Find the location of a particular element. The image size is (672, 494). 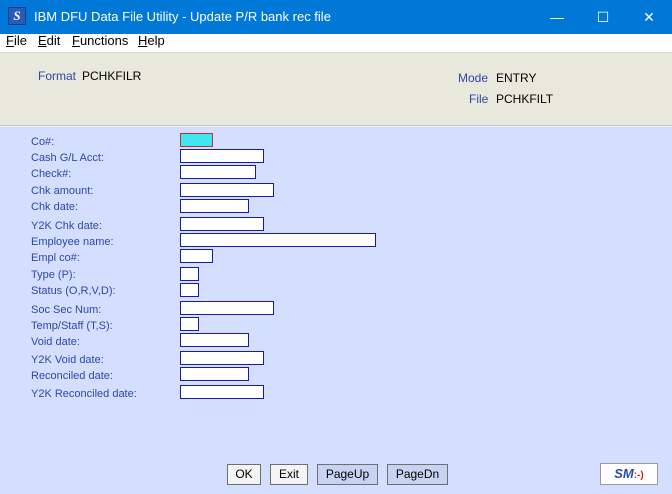

field-label-y2k-void-date: Y2K Void date: is located at coordinates (67, 360).